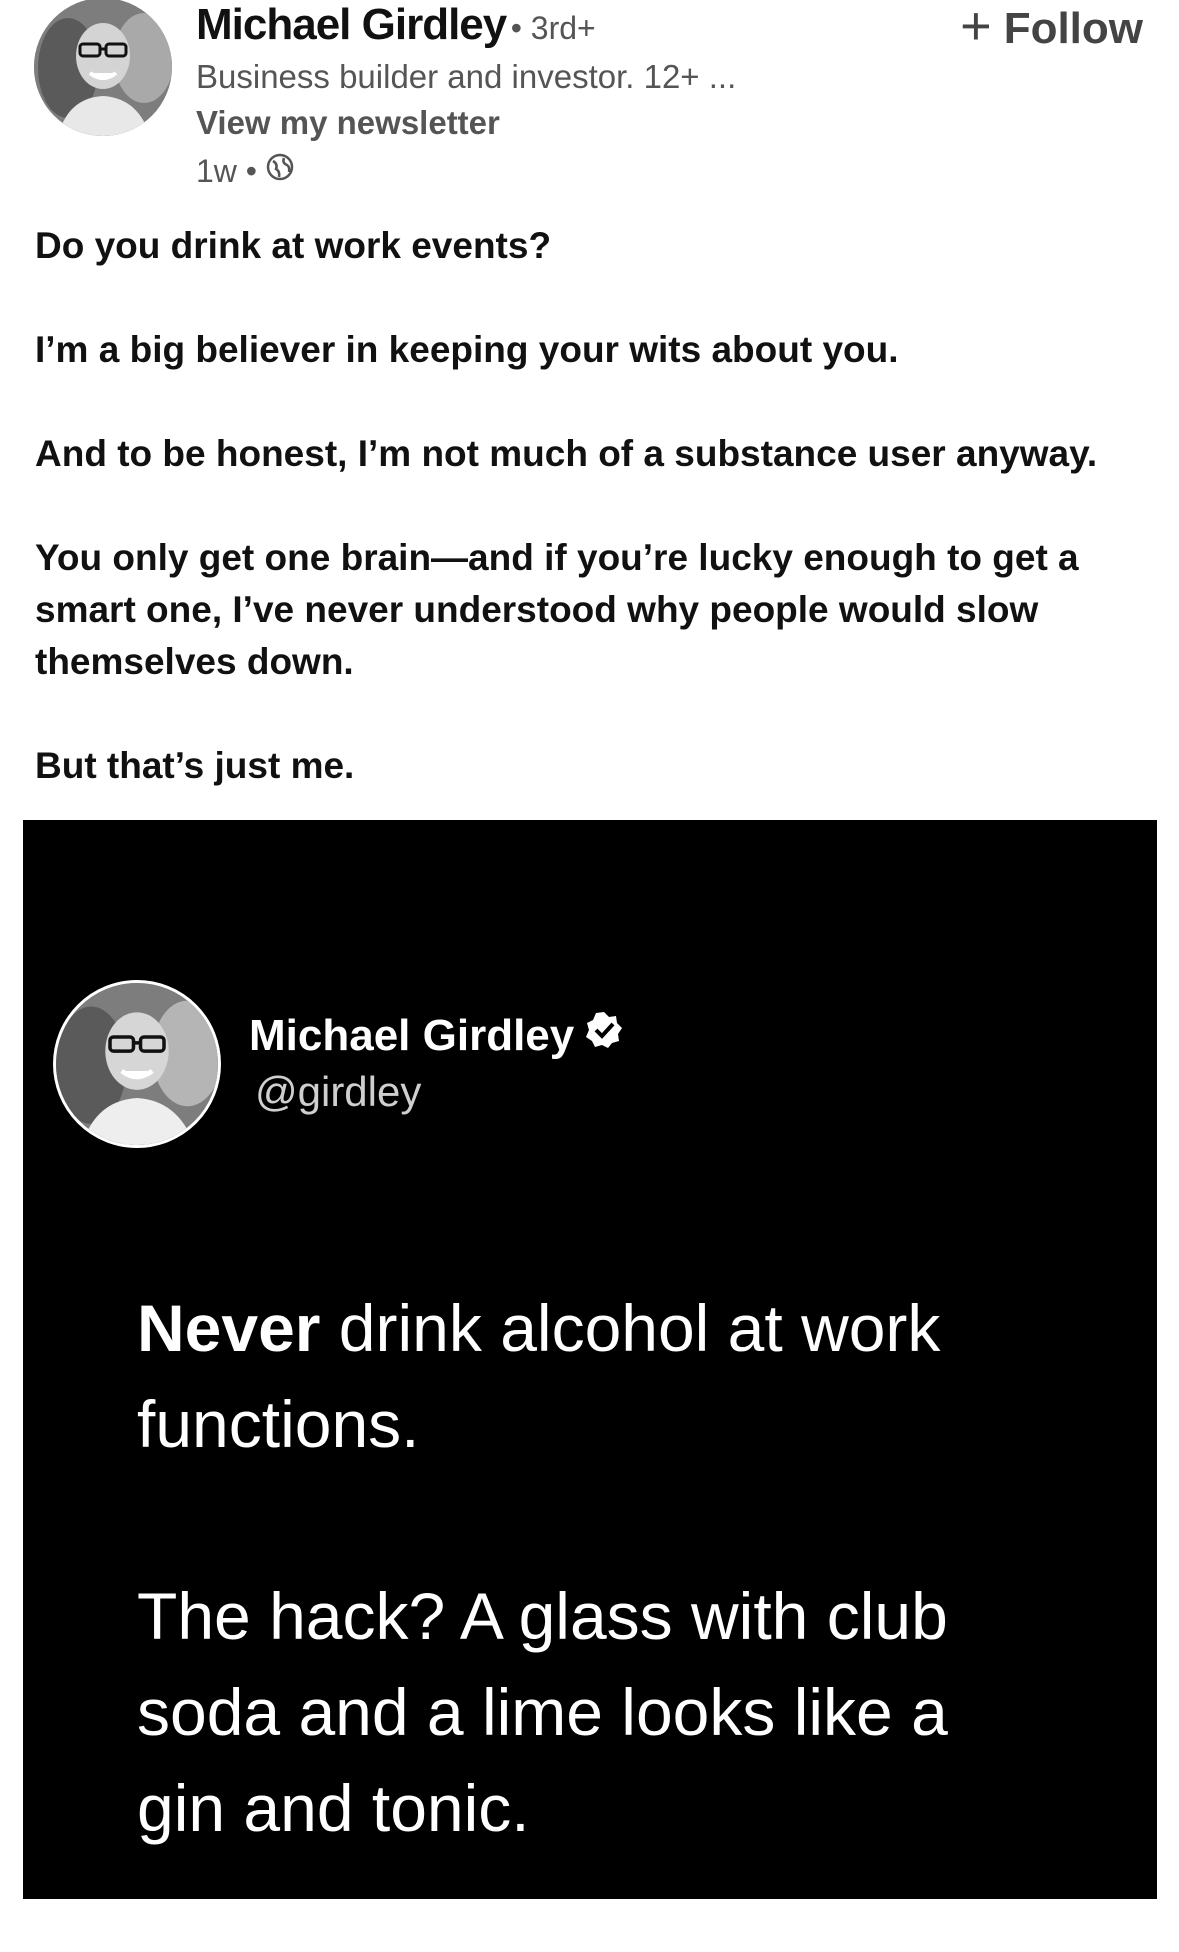 Image resolution: width=1179 pixels, height=1952 pixels. What do you see at coordinates (195, 765) in the screenshot?
I see `post-paragraph: But that’s just me.` at bounding box center [195, 765].